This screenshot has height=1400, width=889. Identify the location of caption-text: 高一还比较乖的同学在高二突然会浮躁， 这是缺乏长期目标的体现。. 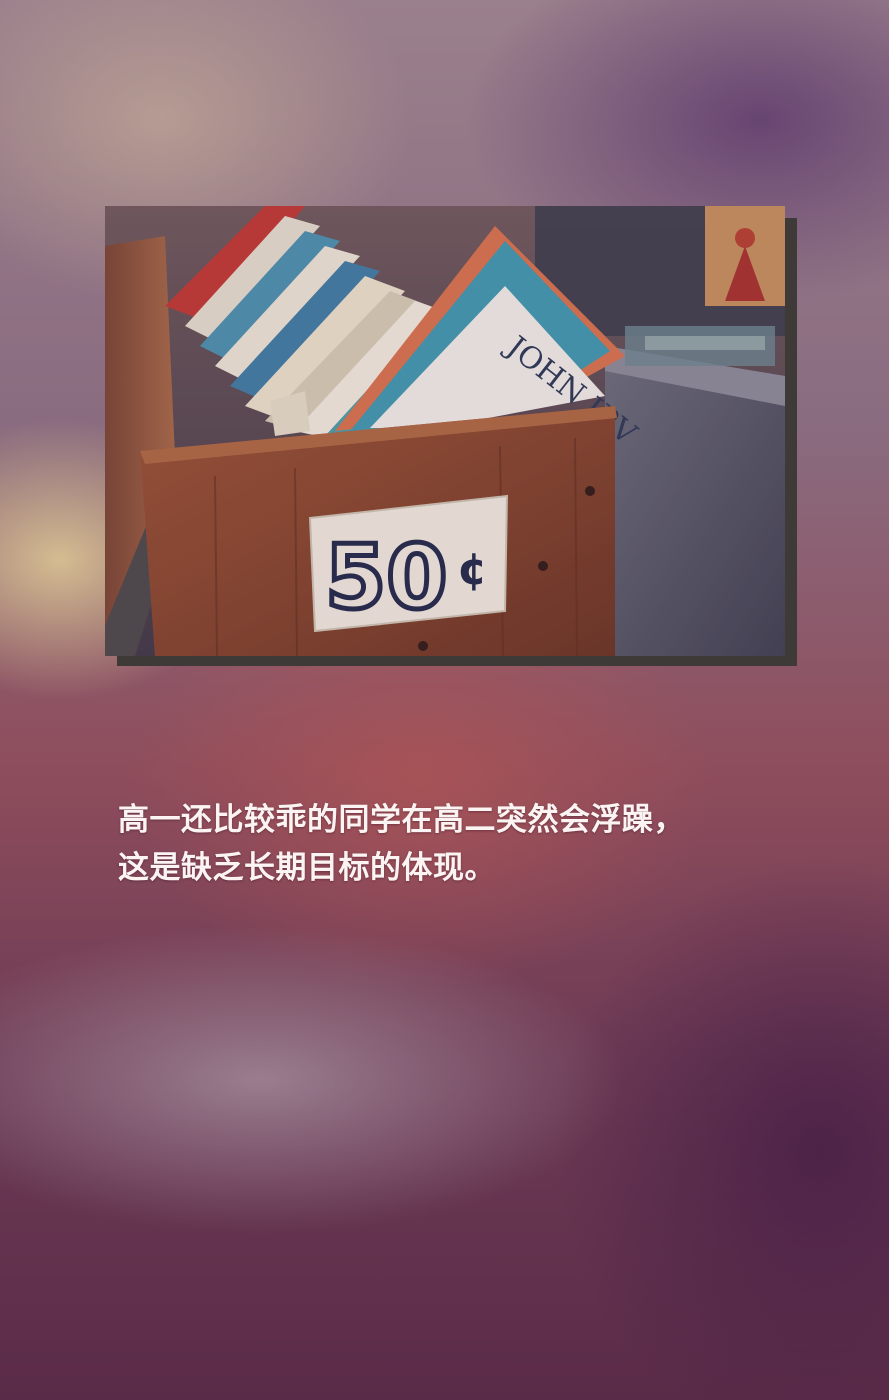
(448, 844).